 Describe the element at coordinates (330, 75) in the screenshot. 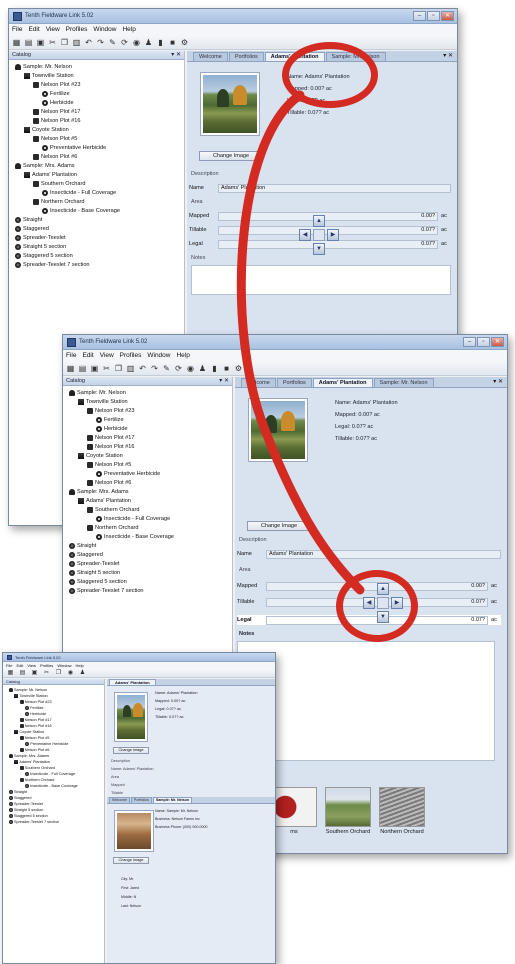

I see `callout-circle-top` at that location.